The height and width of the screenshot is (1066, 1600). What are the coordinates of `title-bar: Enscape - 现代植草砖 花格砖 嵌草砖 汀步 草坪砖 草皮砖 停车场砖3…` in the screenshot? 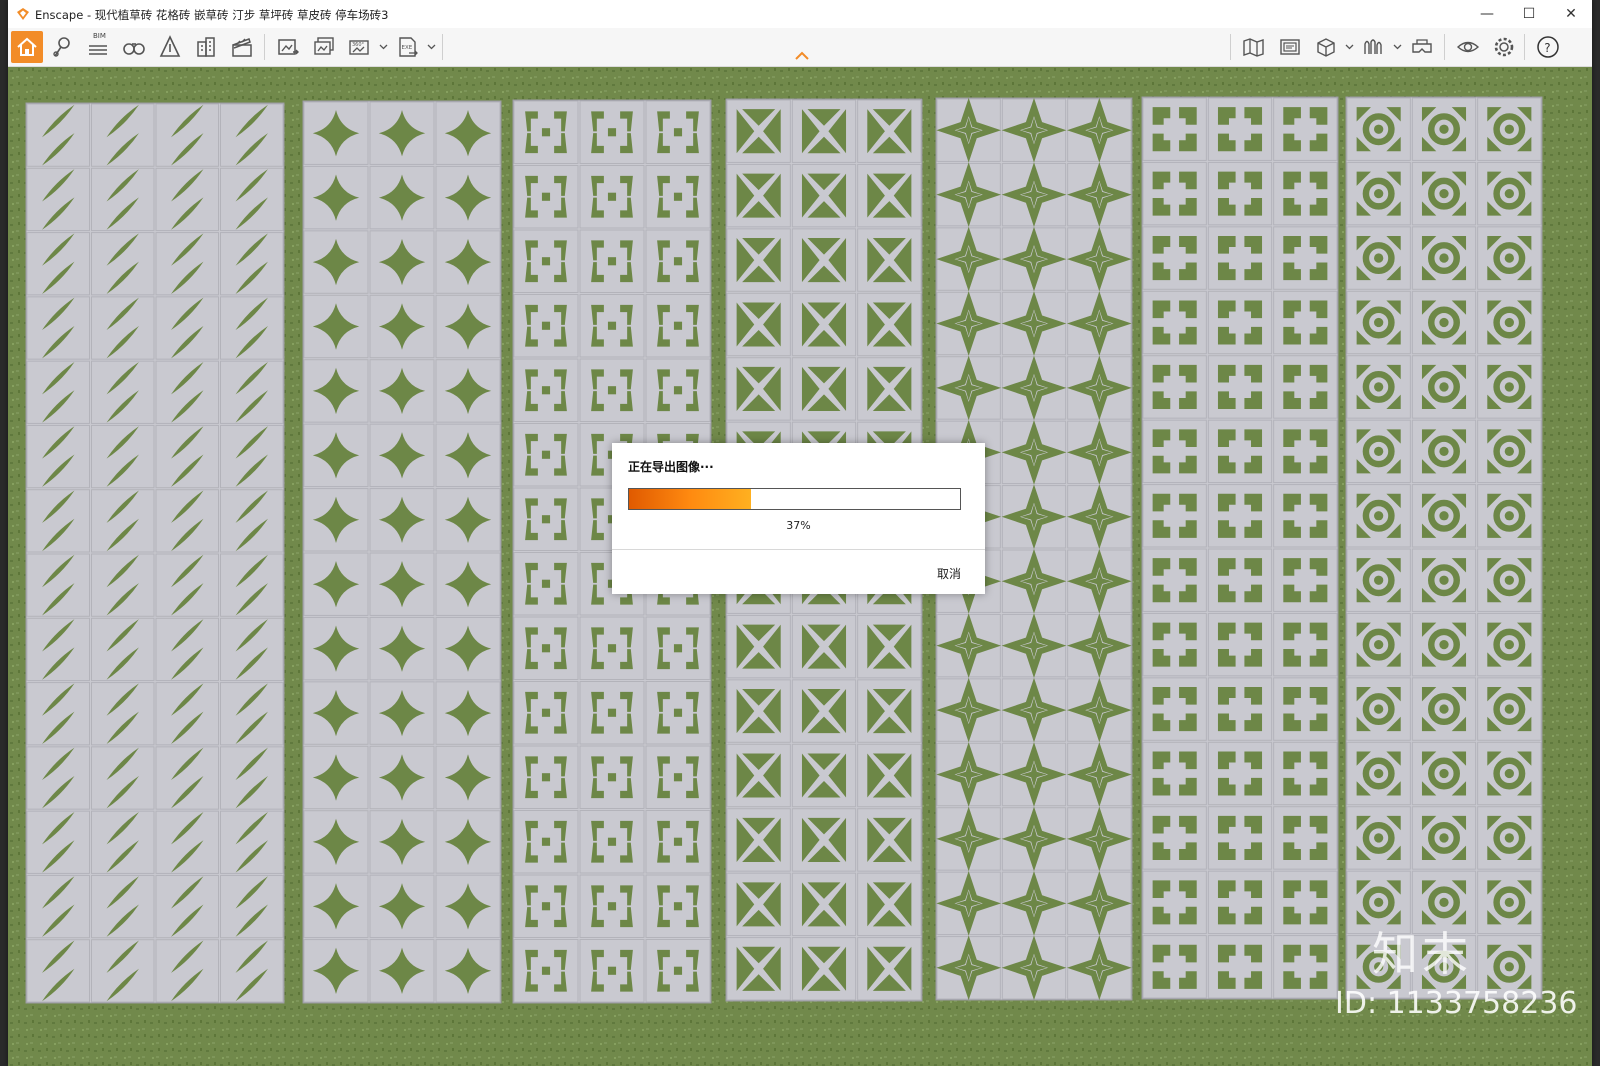 It's located at (800, 14).